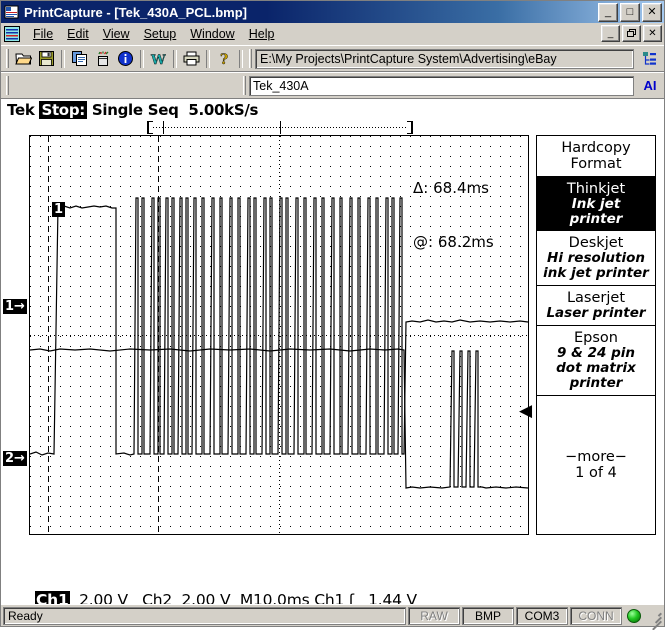 The width and height of the screenshot is (665, 630). I want to click on side-menu-item-more: −more− 1 of 4, so click(596, 465).